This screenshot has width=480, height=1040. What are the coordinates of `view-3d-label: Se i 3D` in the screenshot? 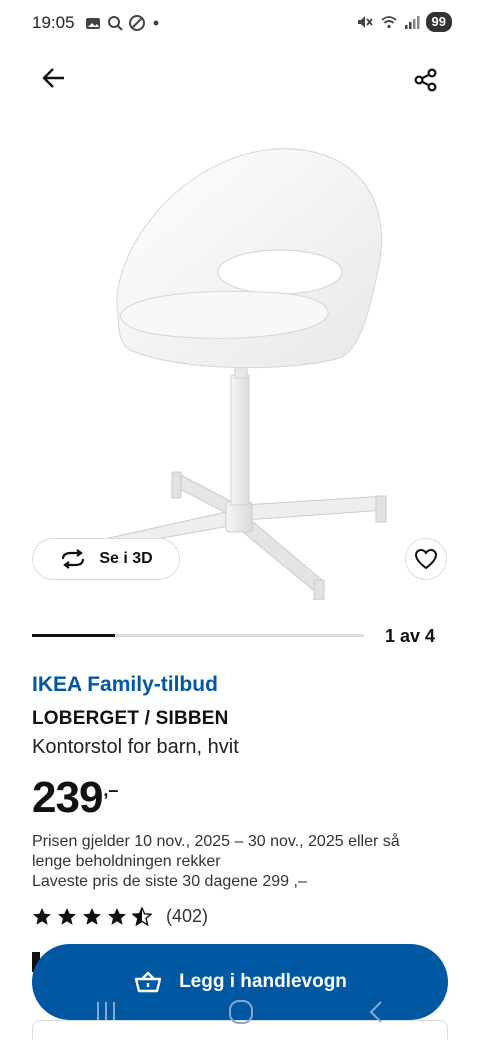 It's located at (126, 558).